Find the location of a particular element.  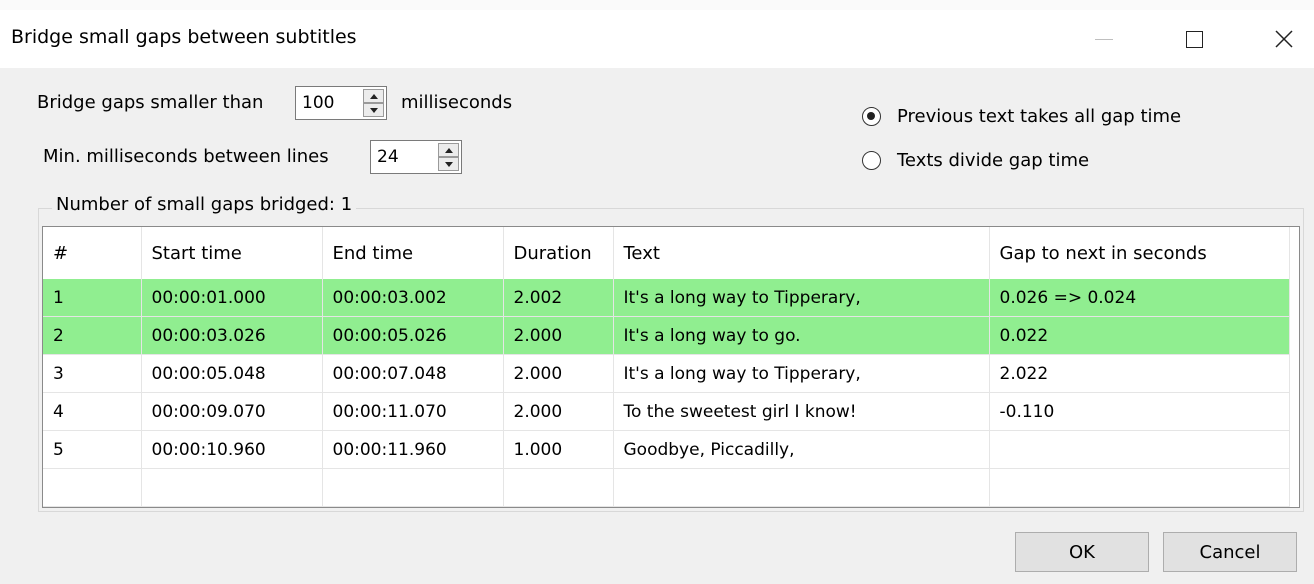

radio-previous-text is located at coordinates (871, 116).